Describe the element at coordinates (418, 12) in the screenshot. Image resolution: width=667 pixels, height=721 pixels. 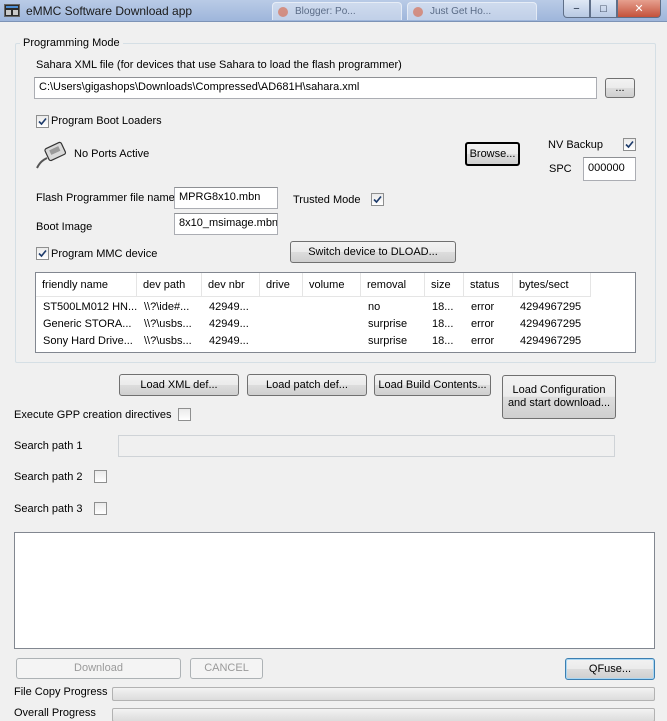
I see `tab-icon` at that location.